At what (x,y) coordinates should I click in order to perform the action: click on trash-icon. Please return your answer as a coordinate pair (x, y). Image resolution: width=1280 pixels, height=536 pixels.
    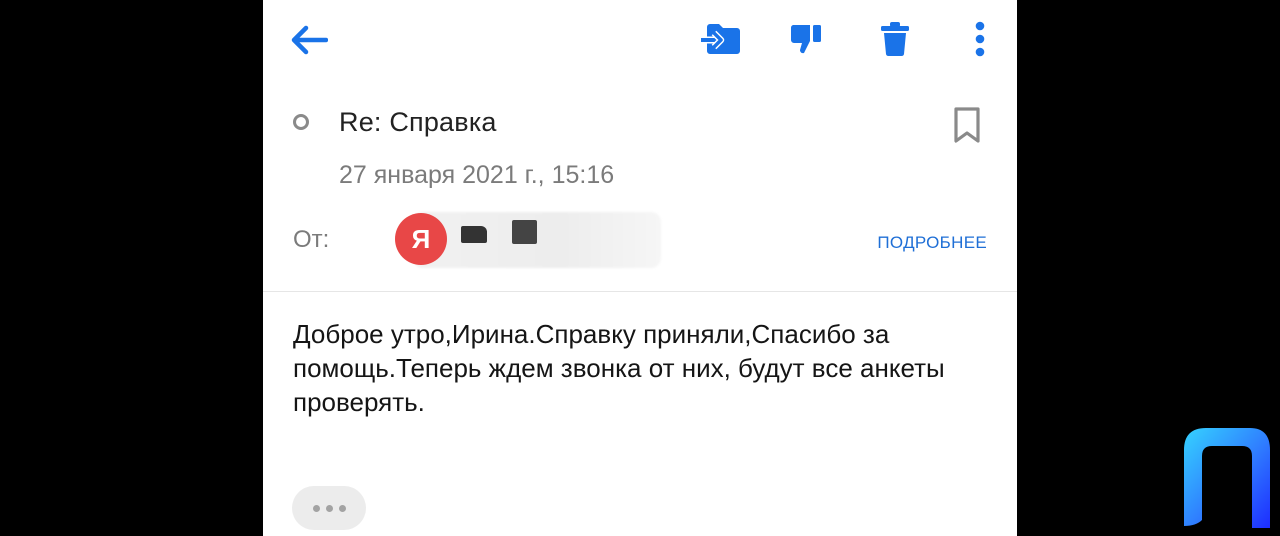
    Looking at the image, I should click on (895, 39).